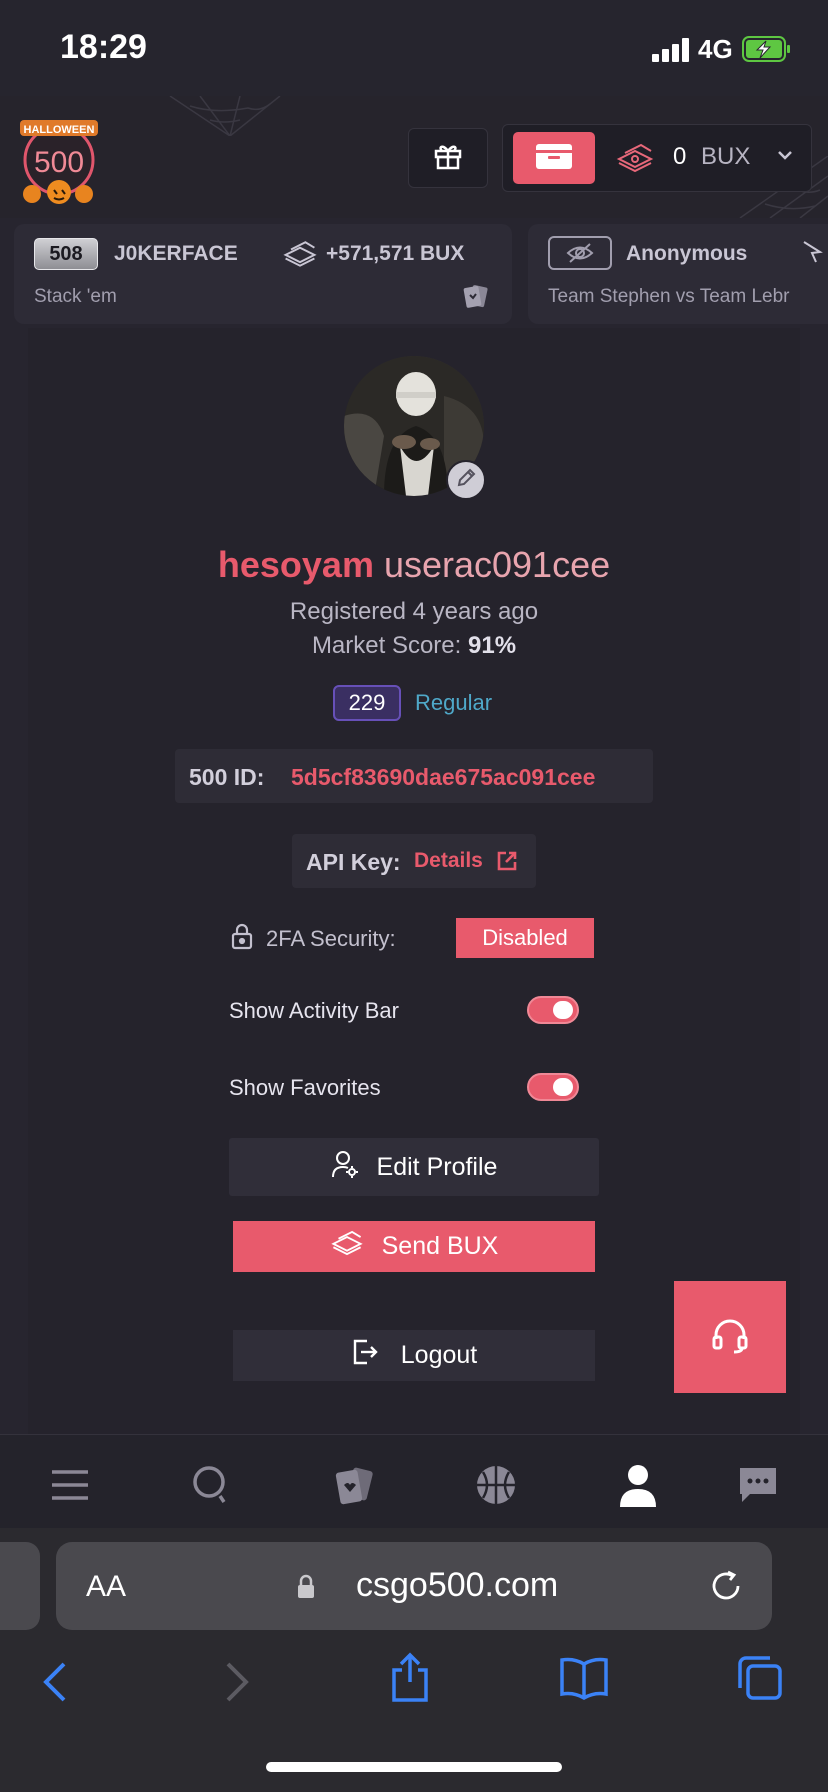 This screenshot has width=828, height=1792. Describe the element at coordinates (580, 253) in the screenshot. I see `eye-off-icon` at that location.